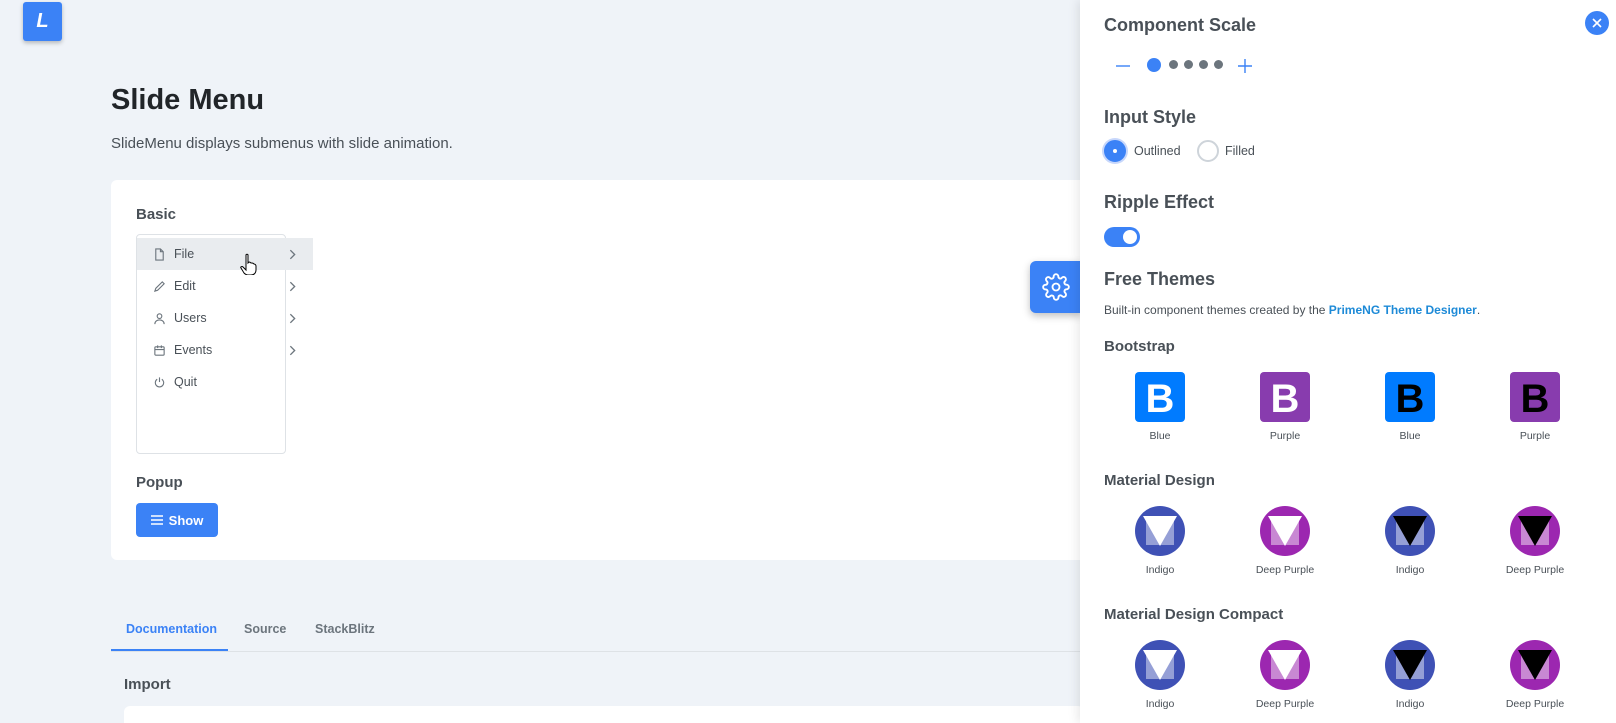 The width and height of the screenshot is (1616, 723). I want to click on free-themes-title: Free Themes, so click(1160, 279).